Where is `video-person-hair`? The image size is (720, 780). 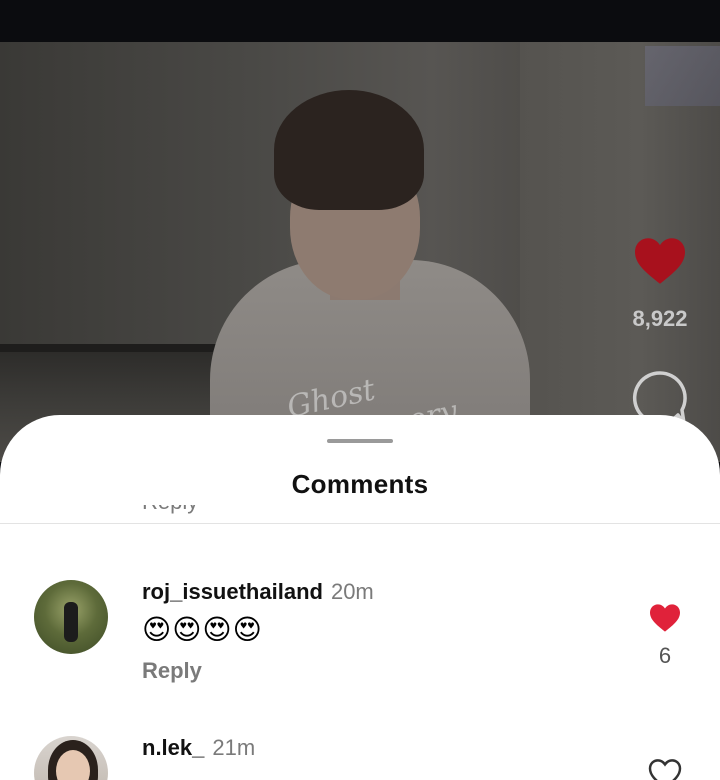 video-person-hair is located at coordinates (349, 150).